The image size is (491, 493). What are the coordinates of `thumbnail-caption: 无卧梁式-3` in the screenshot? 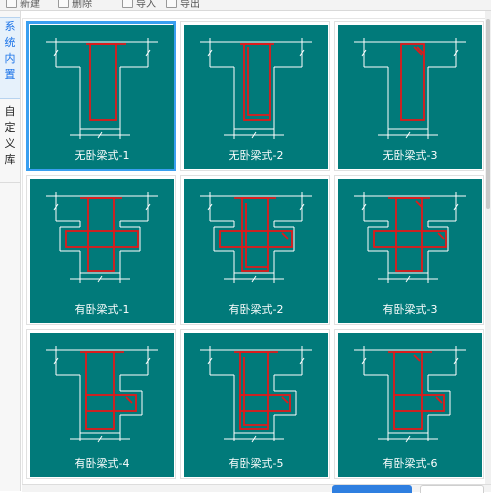 It's located at (410, 155).